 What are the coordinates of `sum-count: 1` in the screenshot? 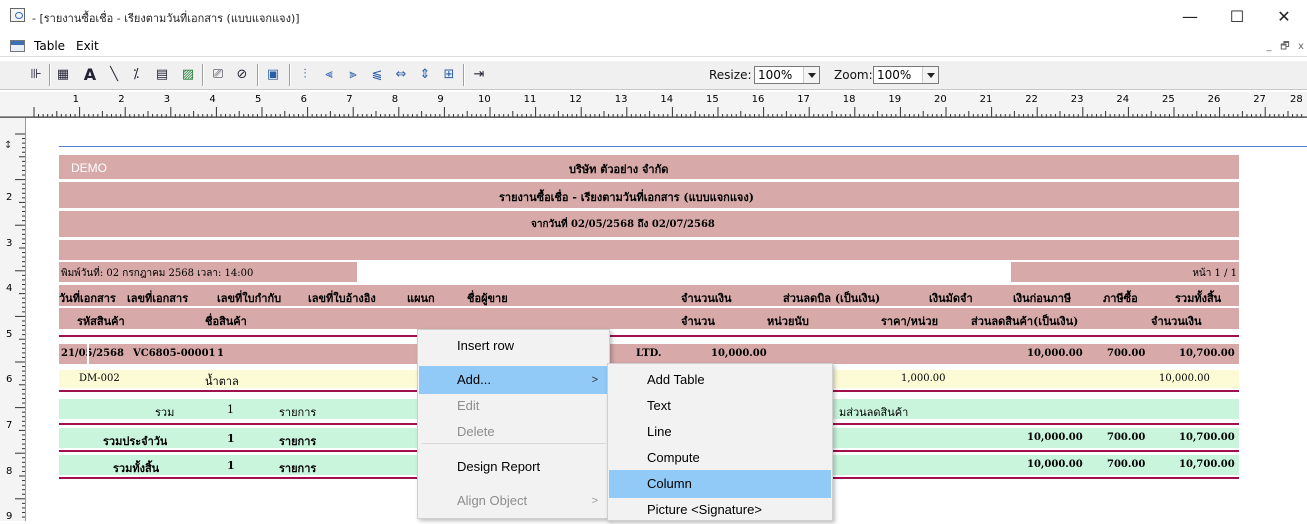 It's located at (230, 409).